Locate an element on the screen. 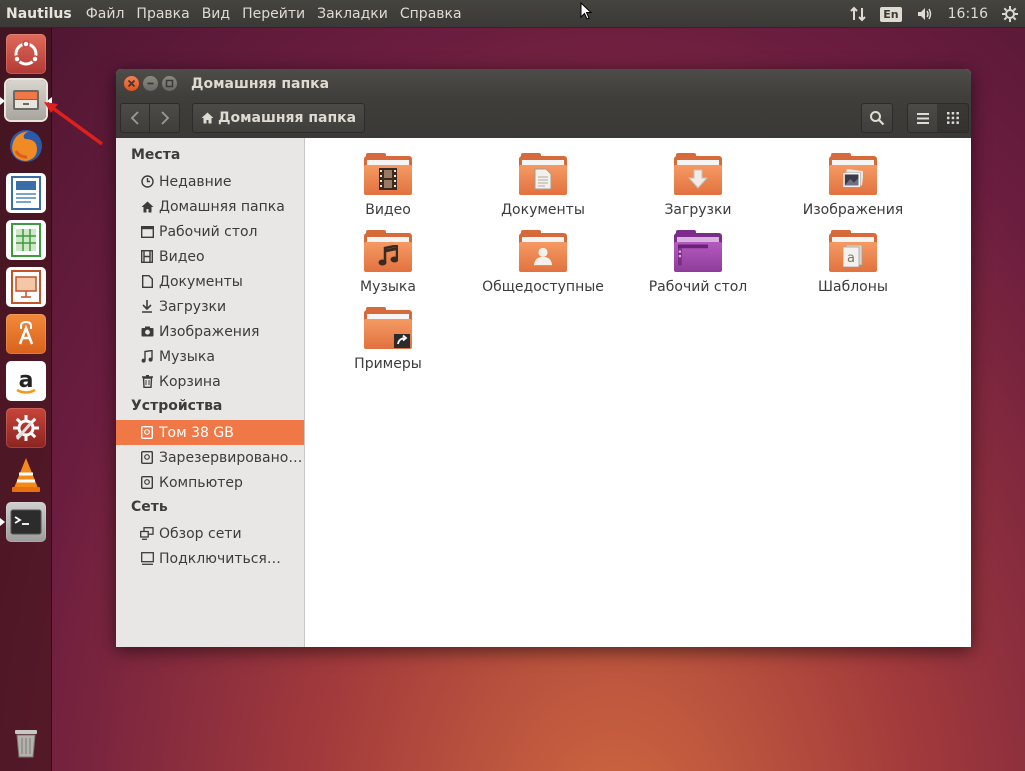 The height and width of the screenshot is (771, 1025). file-item-templates: a Шаблоны is located at coordinates (853, 262).